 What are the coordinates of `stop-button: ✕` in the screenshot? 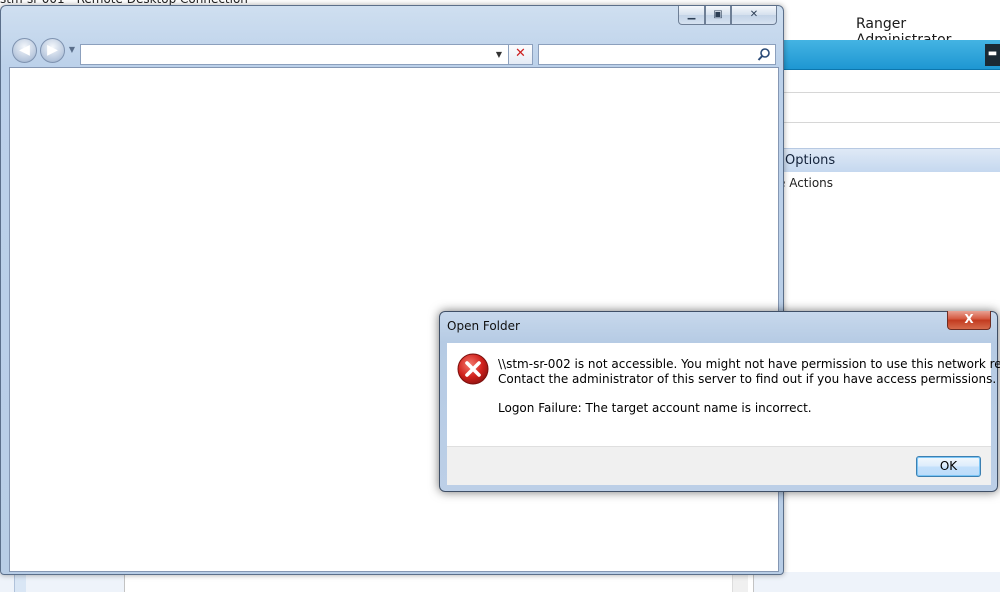 It's located at (521, 54).